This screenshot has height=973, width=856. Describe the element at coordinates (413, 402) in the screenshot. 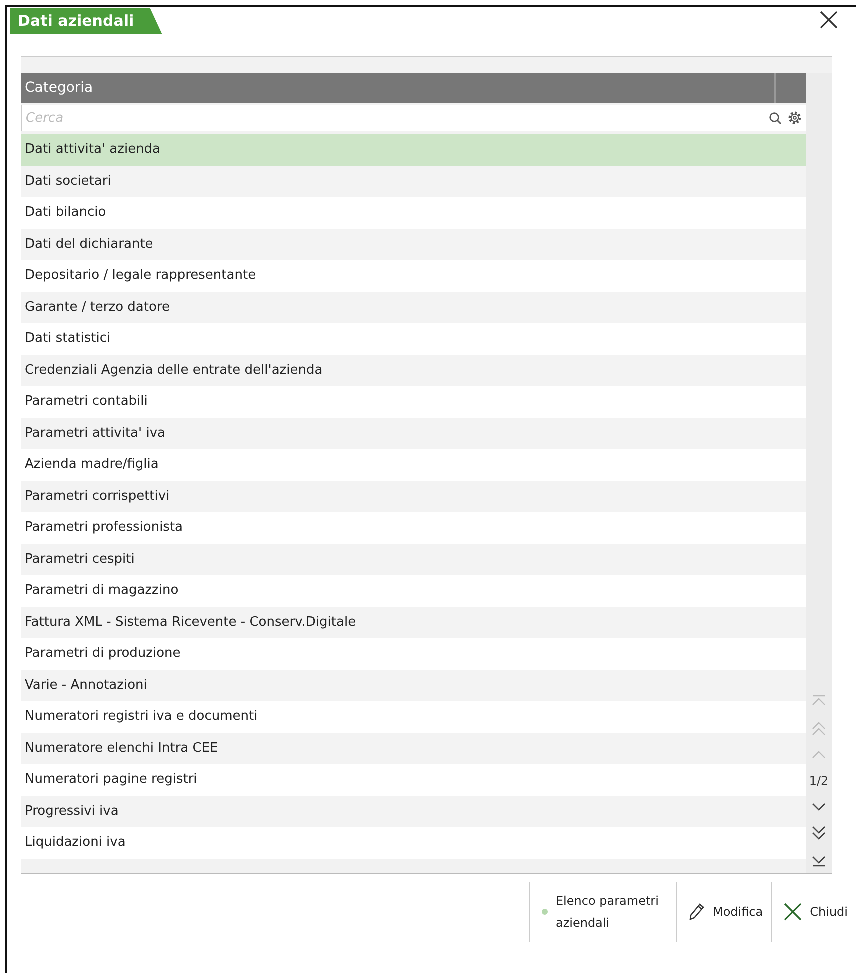

I see `list-row: Parametri contabili` at that location.